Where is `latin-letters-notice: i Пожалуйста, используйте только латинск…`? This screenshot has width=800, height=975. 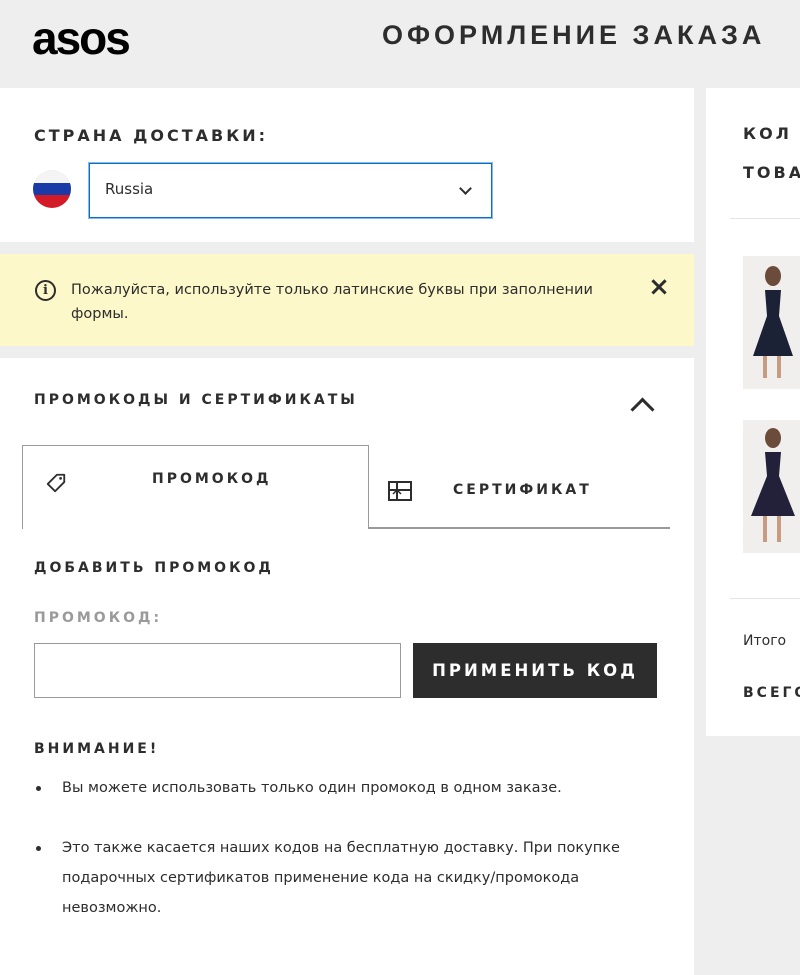
latin-letters-notice: i Пожалуйста, используйте только латинск… is located at coordinates (347, 300).